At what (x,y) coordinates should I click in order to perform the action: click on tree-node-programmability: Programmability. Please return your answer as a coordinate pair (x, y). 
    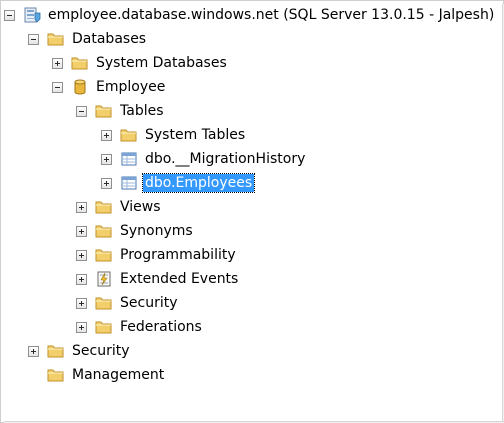
    Looking at the image, I should click on (157, 255).